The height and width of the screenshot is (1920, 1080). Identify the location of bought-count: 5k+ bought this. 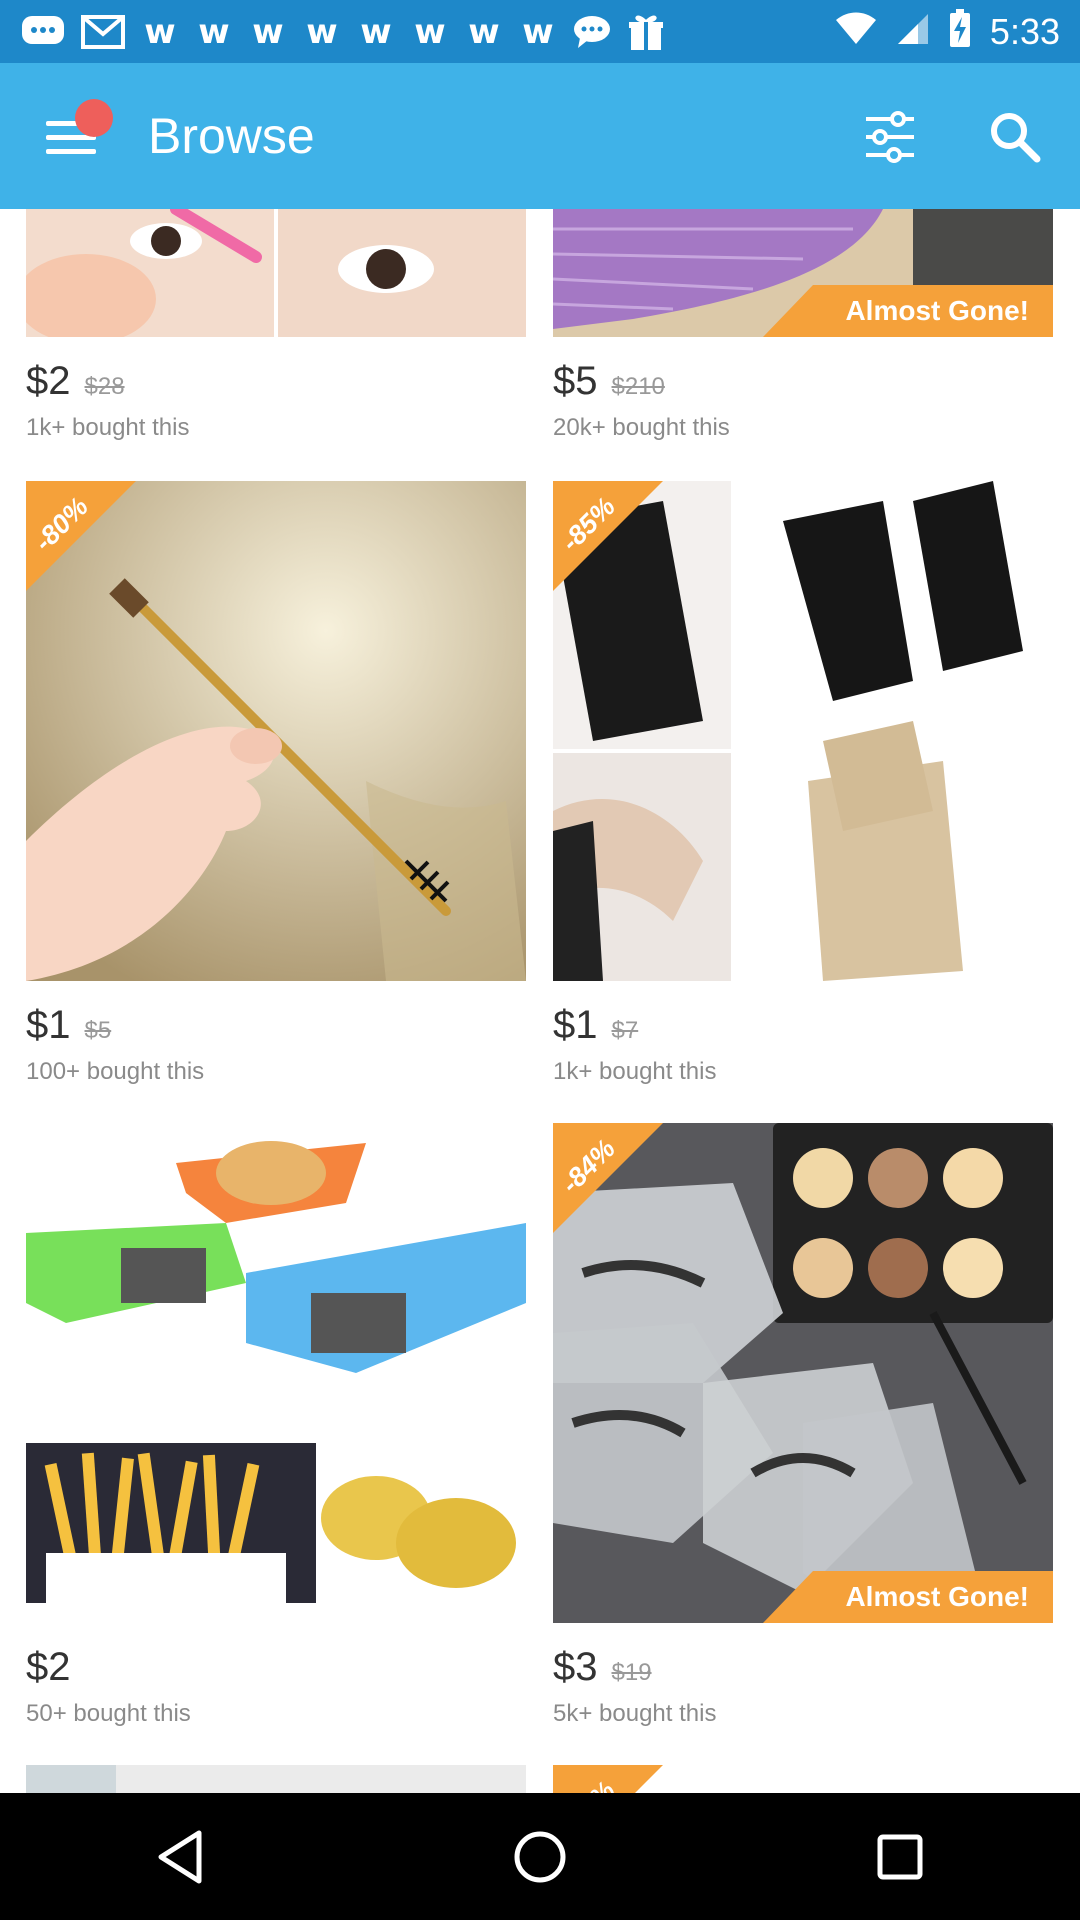
(635, 1713).